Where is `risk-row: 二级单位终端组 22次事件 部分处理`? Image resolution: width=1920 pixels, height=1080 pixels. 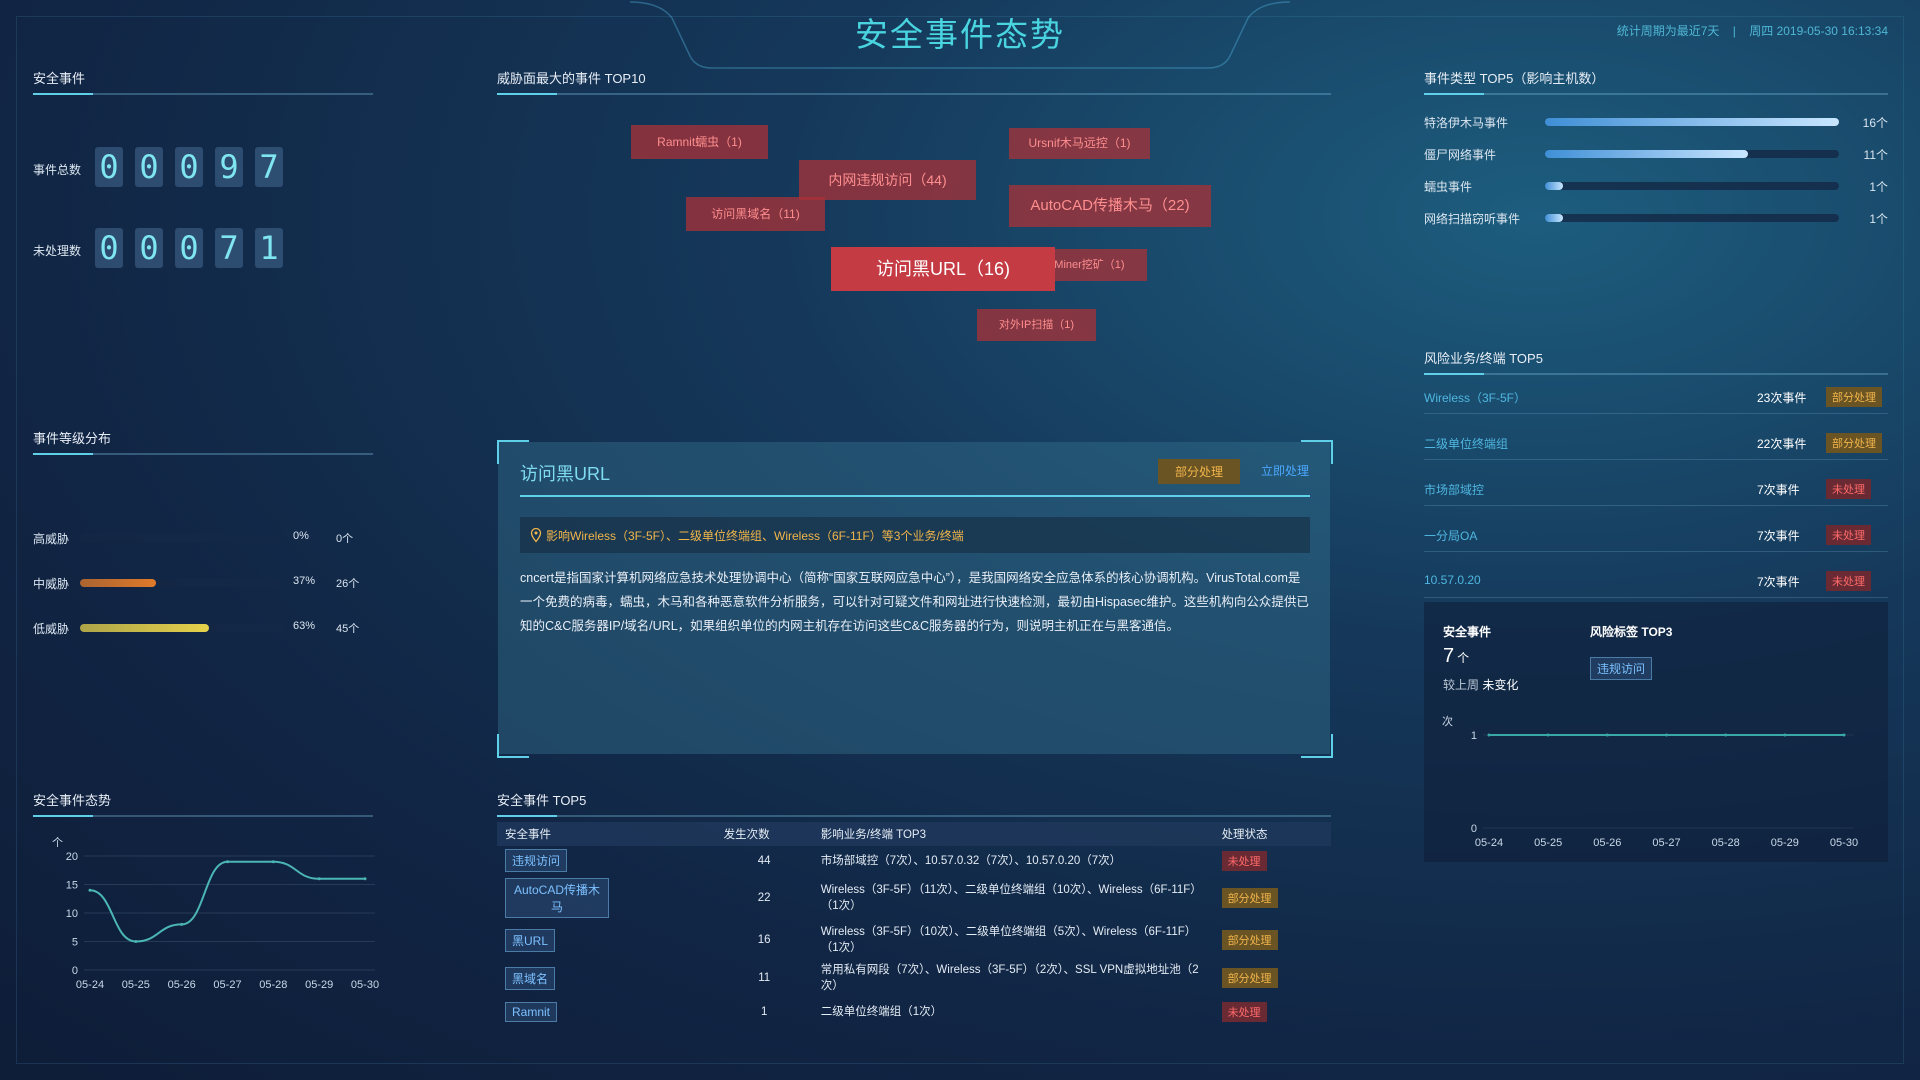 risk-row: 二级单位终端组 22次事件 部分处理 is located at coordinates (1656, 443).